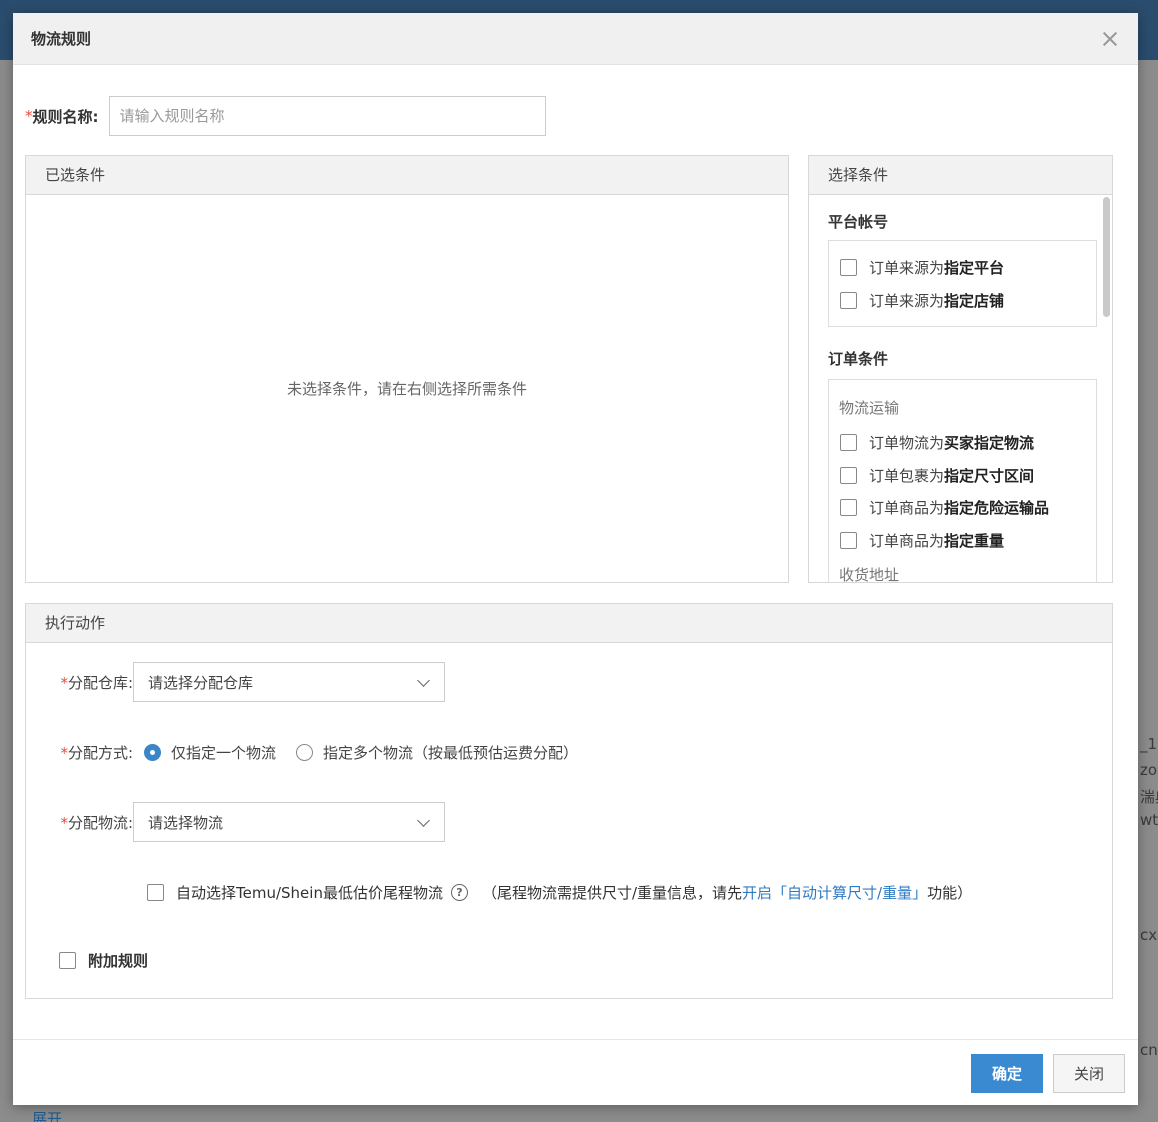  I want to click on order-conditions-section-title: 订单条件, so click(858, 359).